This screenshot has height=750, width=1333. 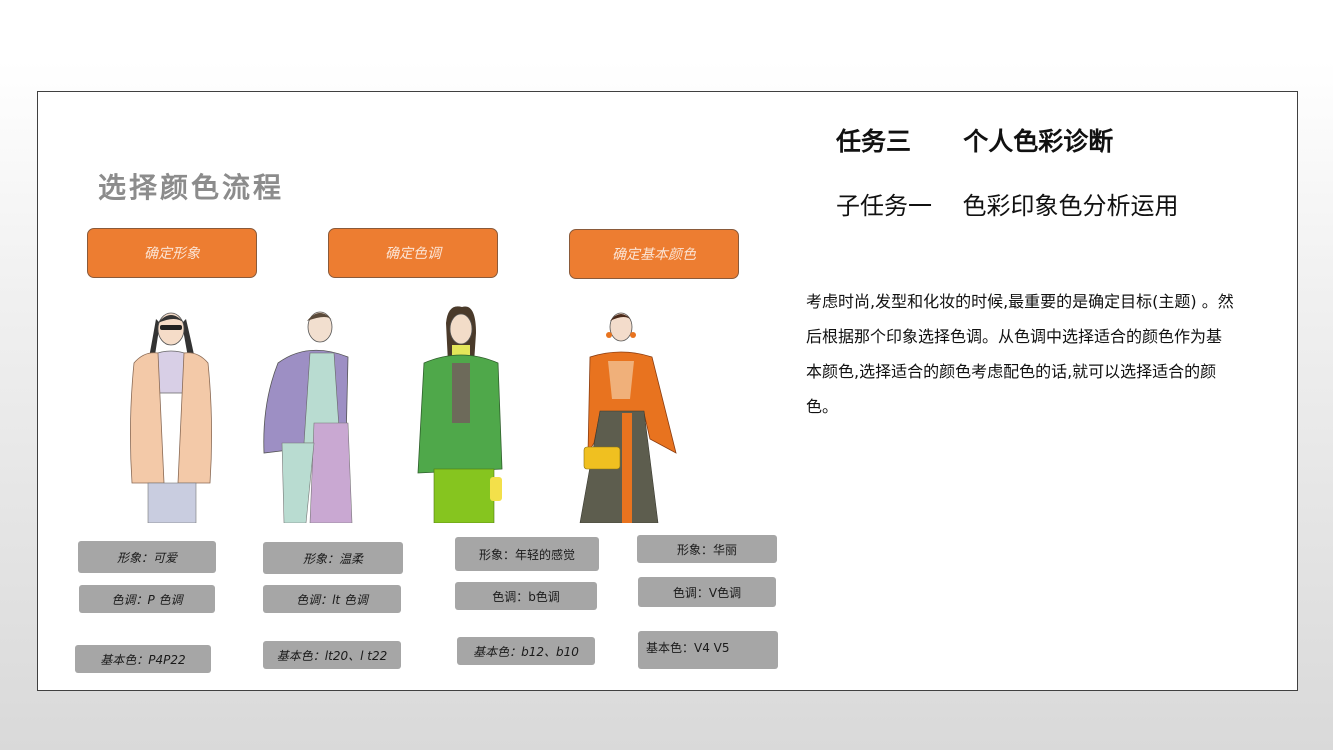 What do you see at coordinates (333, 558) in the screenshot?
I see `image-tag-gentle: 形象：温柔` at bounding box center [333, 558].